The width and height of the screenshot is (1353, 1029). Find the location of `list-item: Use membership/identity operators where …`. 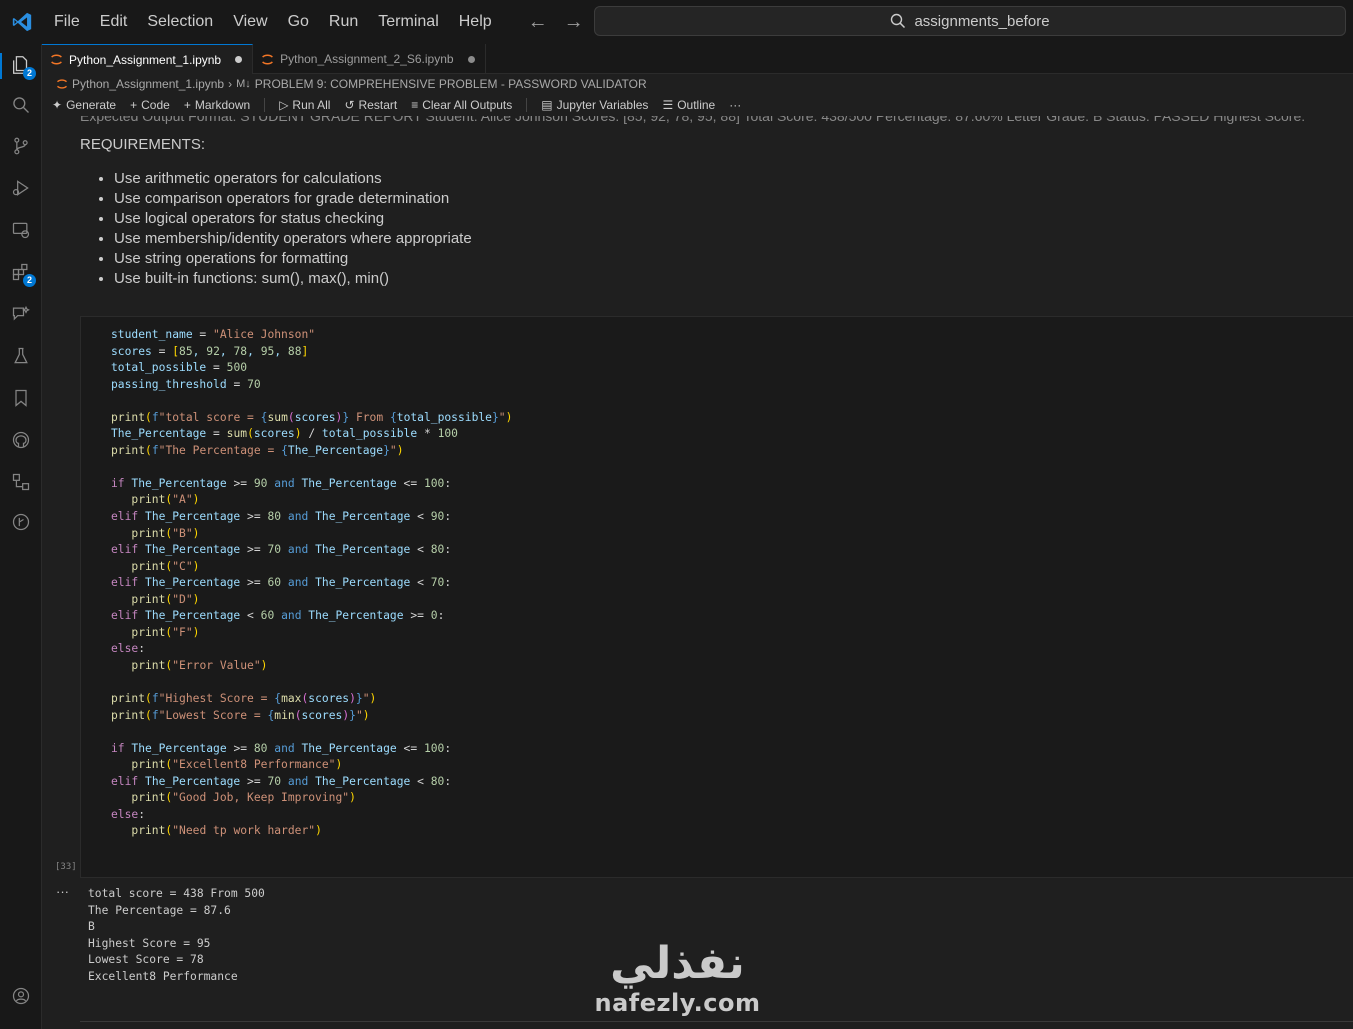

list-item: Use membership/identity operators where … is located at coordinates (293, 239).